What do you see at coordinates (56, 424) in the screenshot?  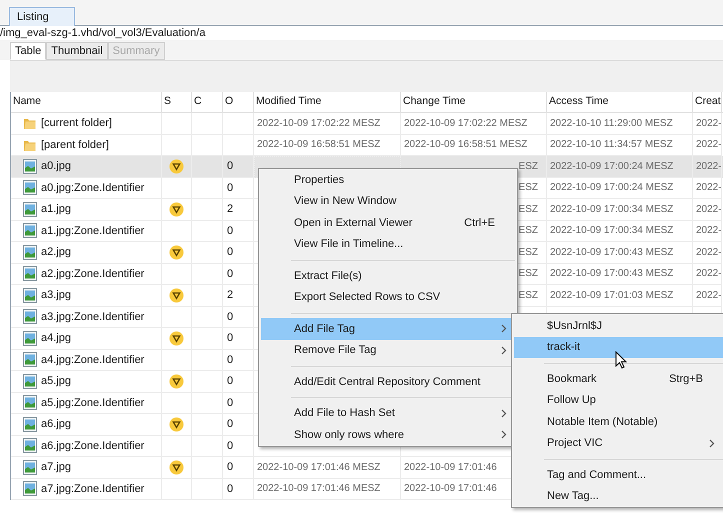 I see `file-name: a6.jpg` at bounding box center [56, 424].